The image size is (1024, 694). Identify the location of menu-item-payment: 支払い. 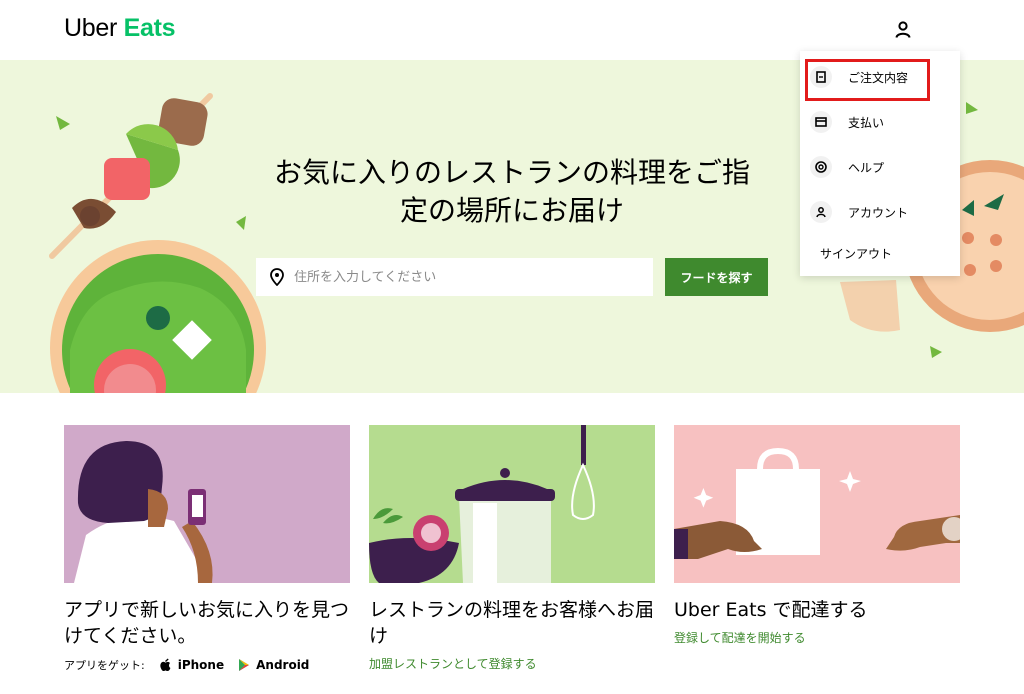
(880, 122).